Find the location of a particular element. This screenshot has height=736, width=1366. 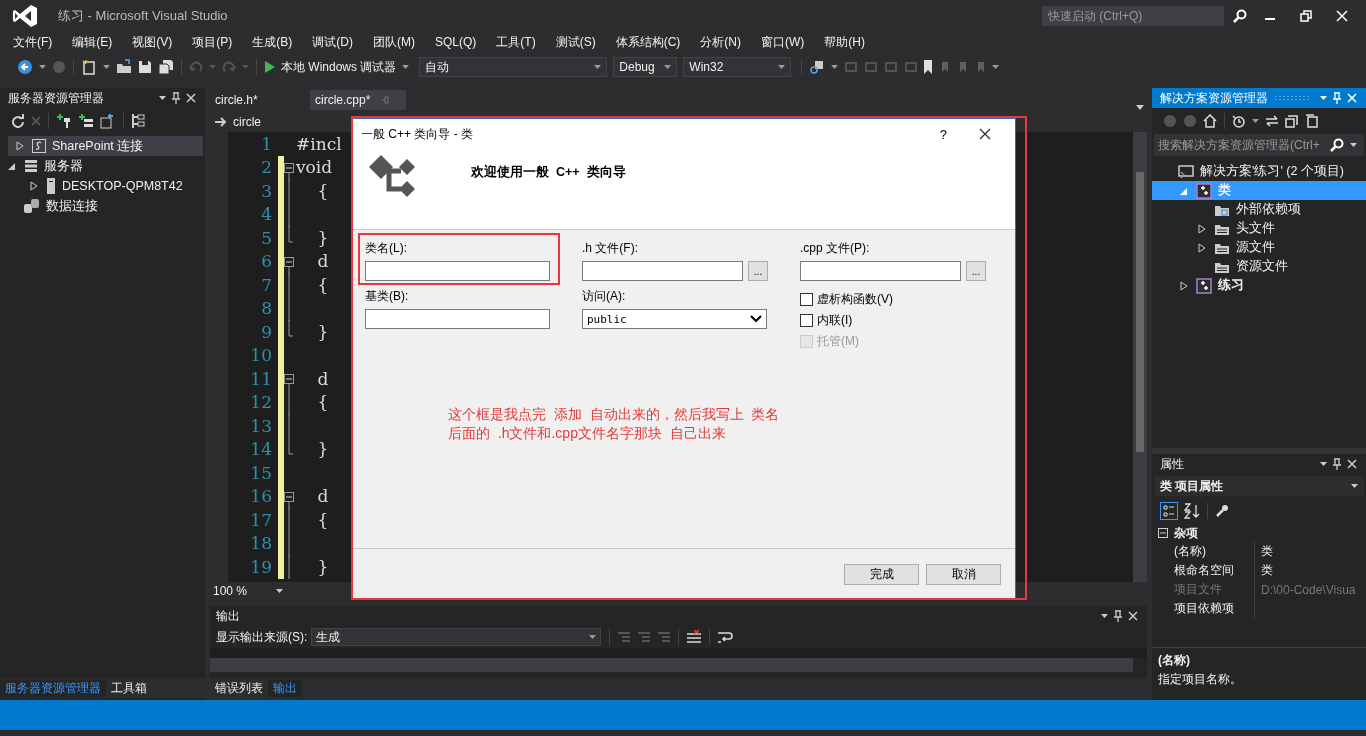

menu-item: 编辑(E) is located at coordinates (92, 42).